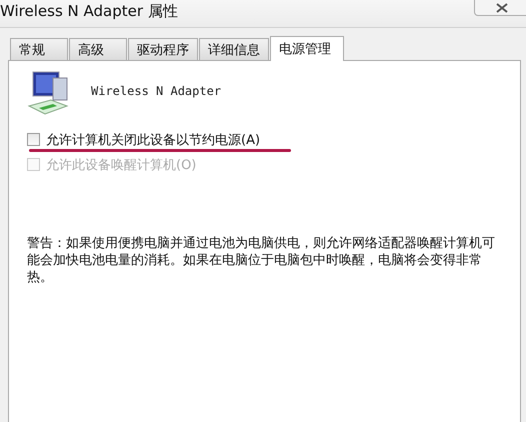 The image size is (526, 422). I want to click on tab: 驱动程序, so click(163, 49).